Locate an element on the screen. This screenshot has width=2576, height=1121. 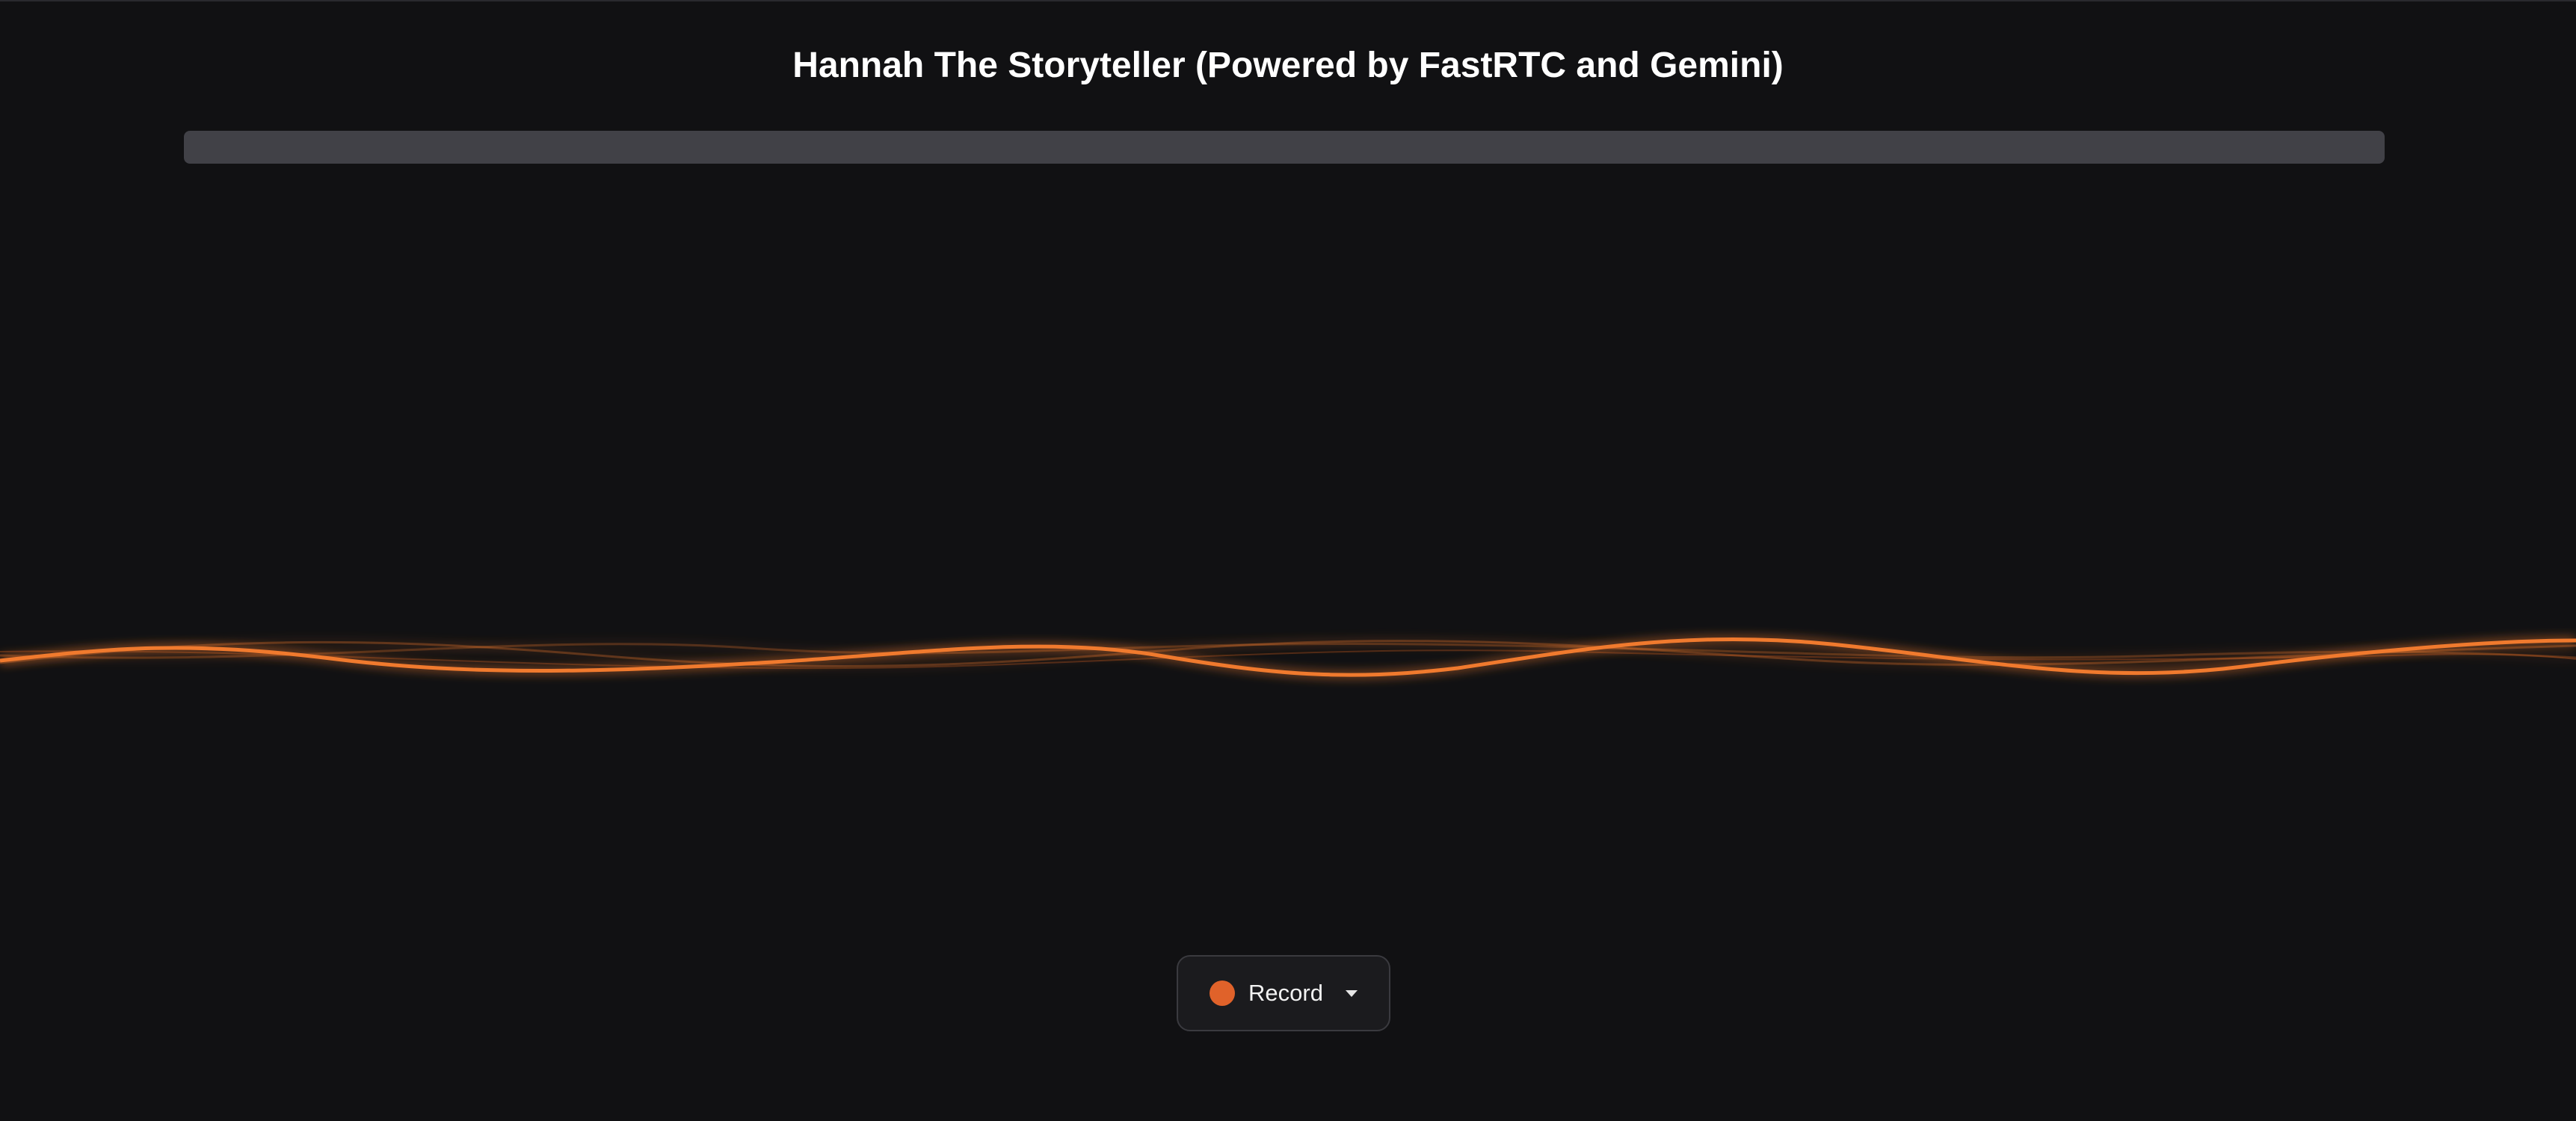
audio-waveform is located at coordinates (1288, 651).